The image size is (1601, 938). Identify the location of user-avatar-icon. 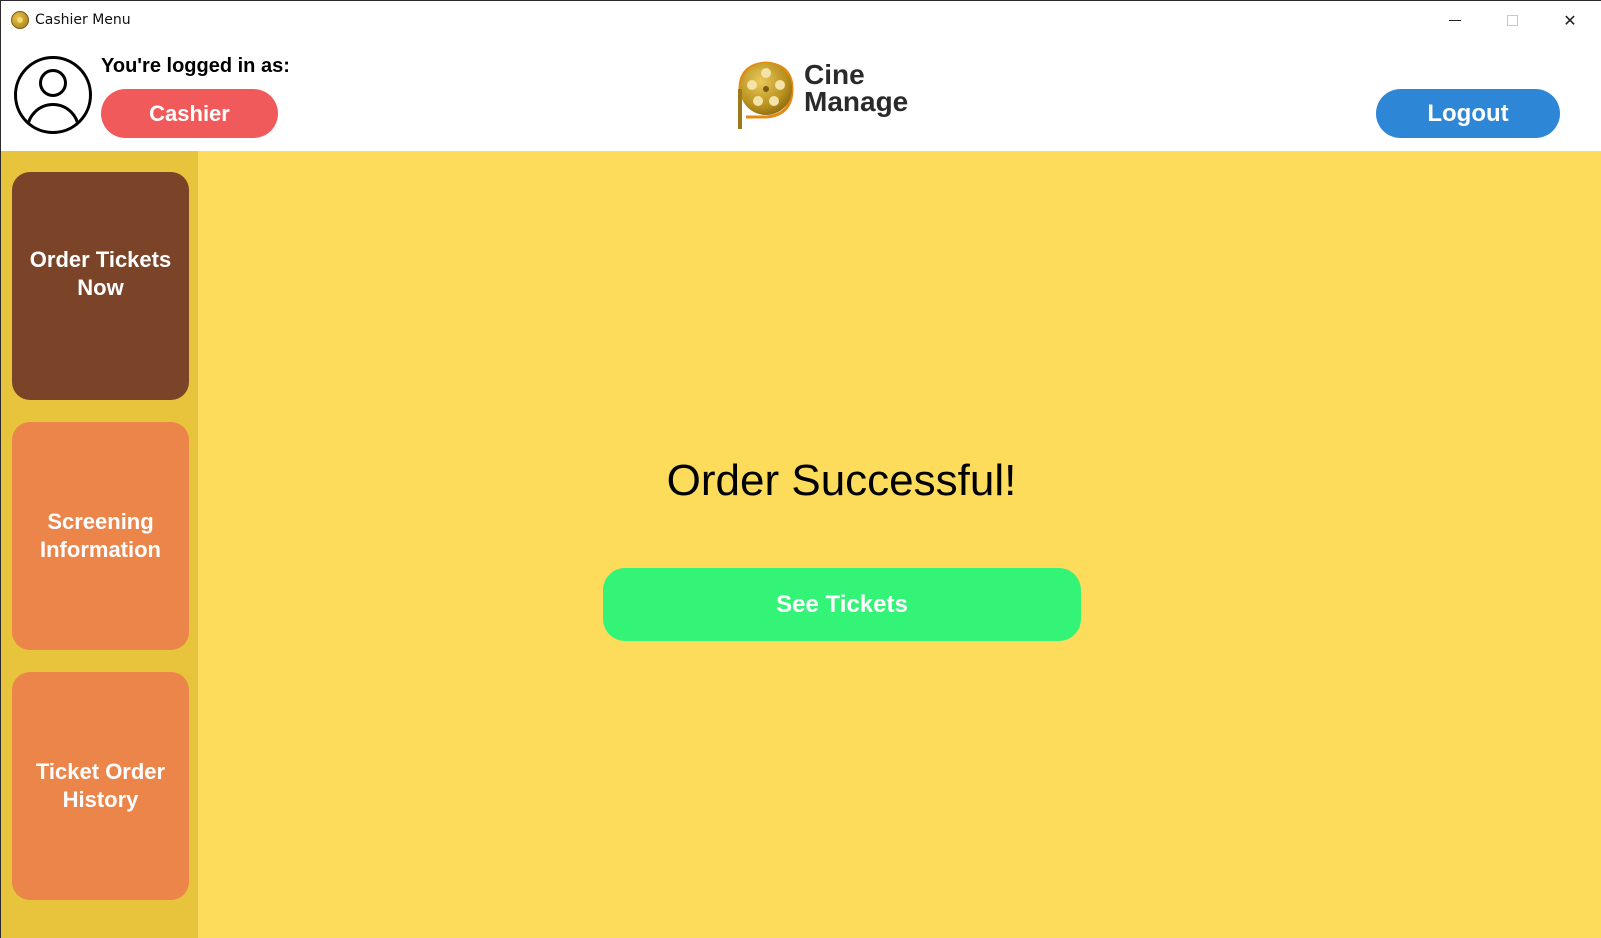
(53, 95).